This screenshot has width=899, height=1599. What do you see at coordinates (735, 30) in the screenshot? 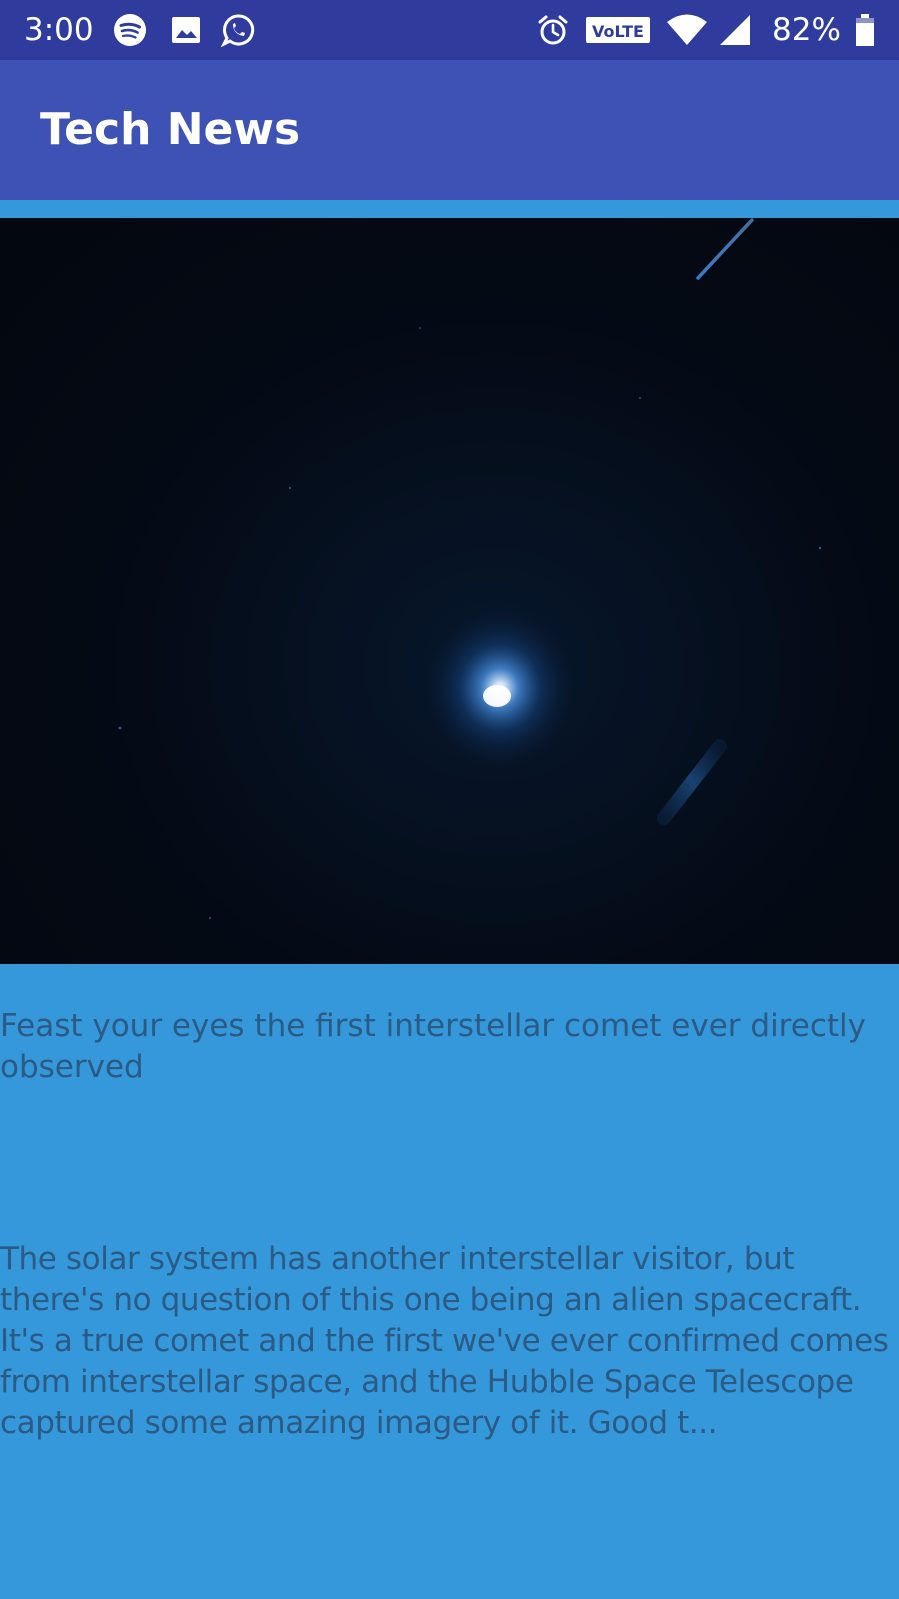
I see `cell-signal-icon` at bounding box center [735, 30].